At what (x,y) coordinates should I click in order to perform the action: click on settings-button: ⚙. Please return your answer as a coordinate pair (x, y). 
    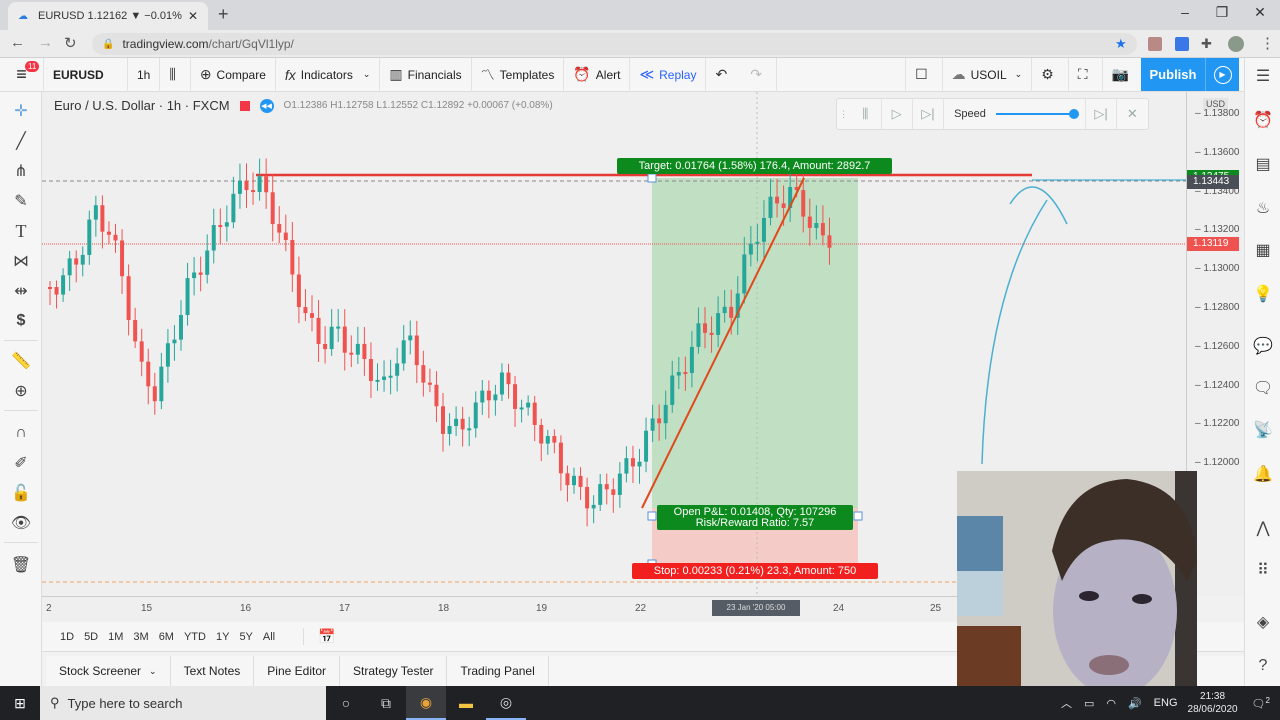
    Looking at the image, I should click on (1050, 74).